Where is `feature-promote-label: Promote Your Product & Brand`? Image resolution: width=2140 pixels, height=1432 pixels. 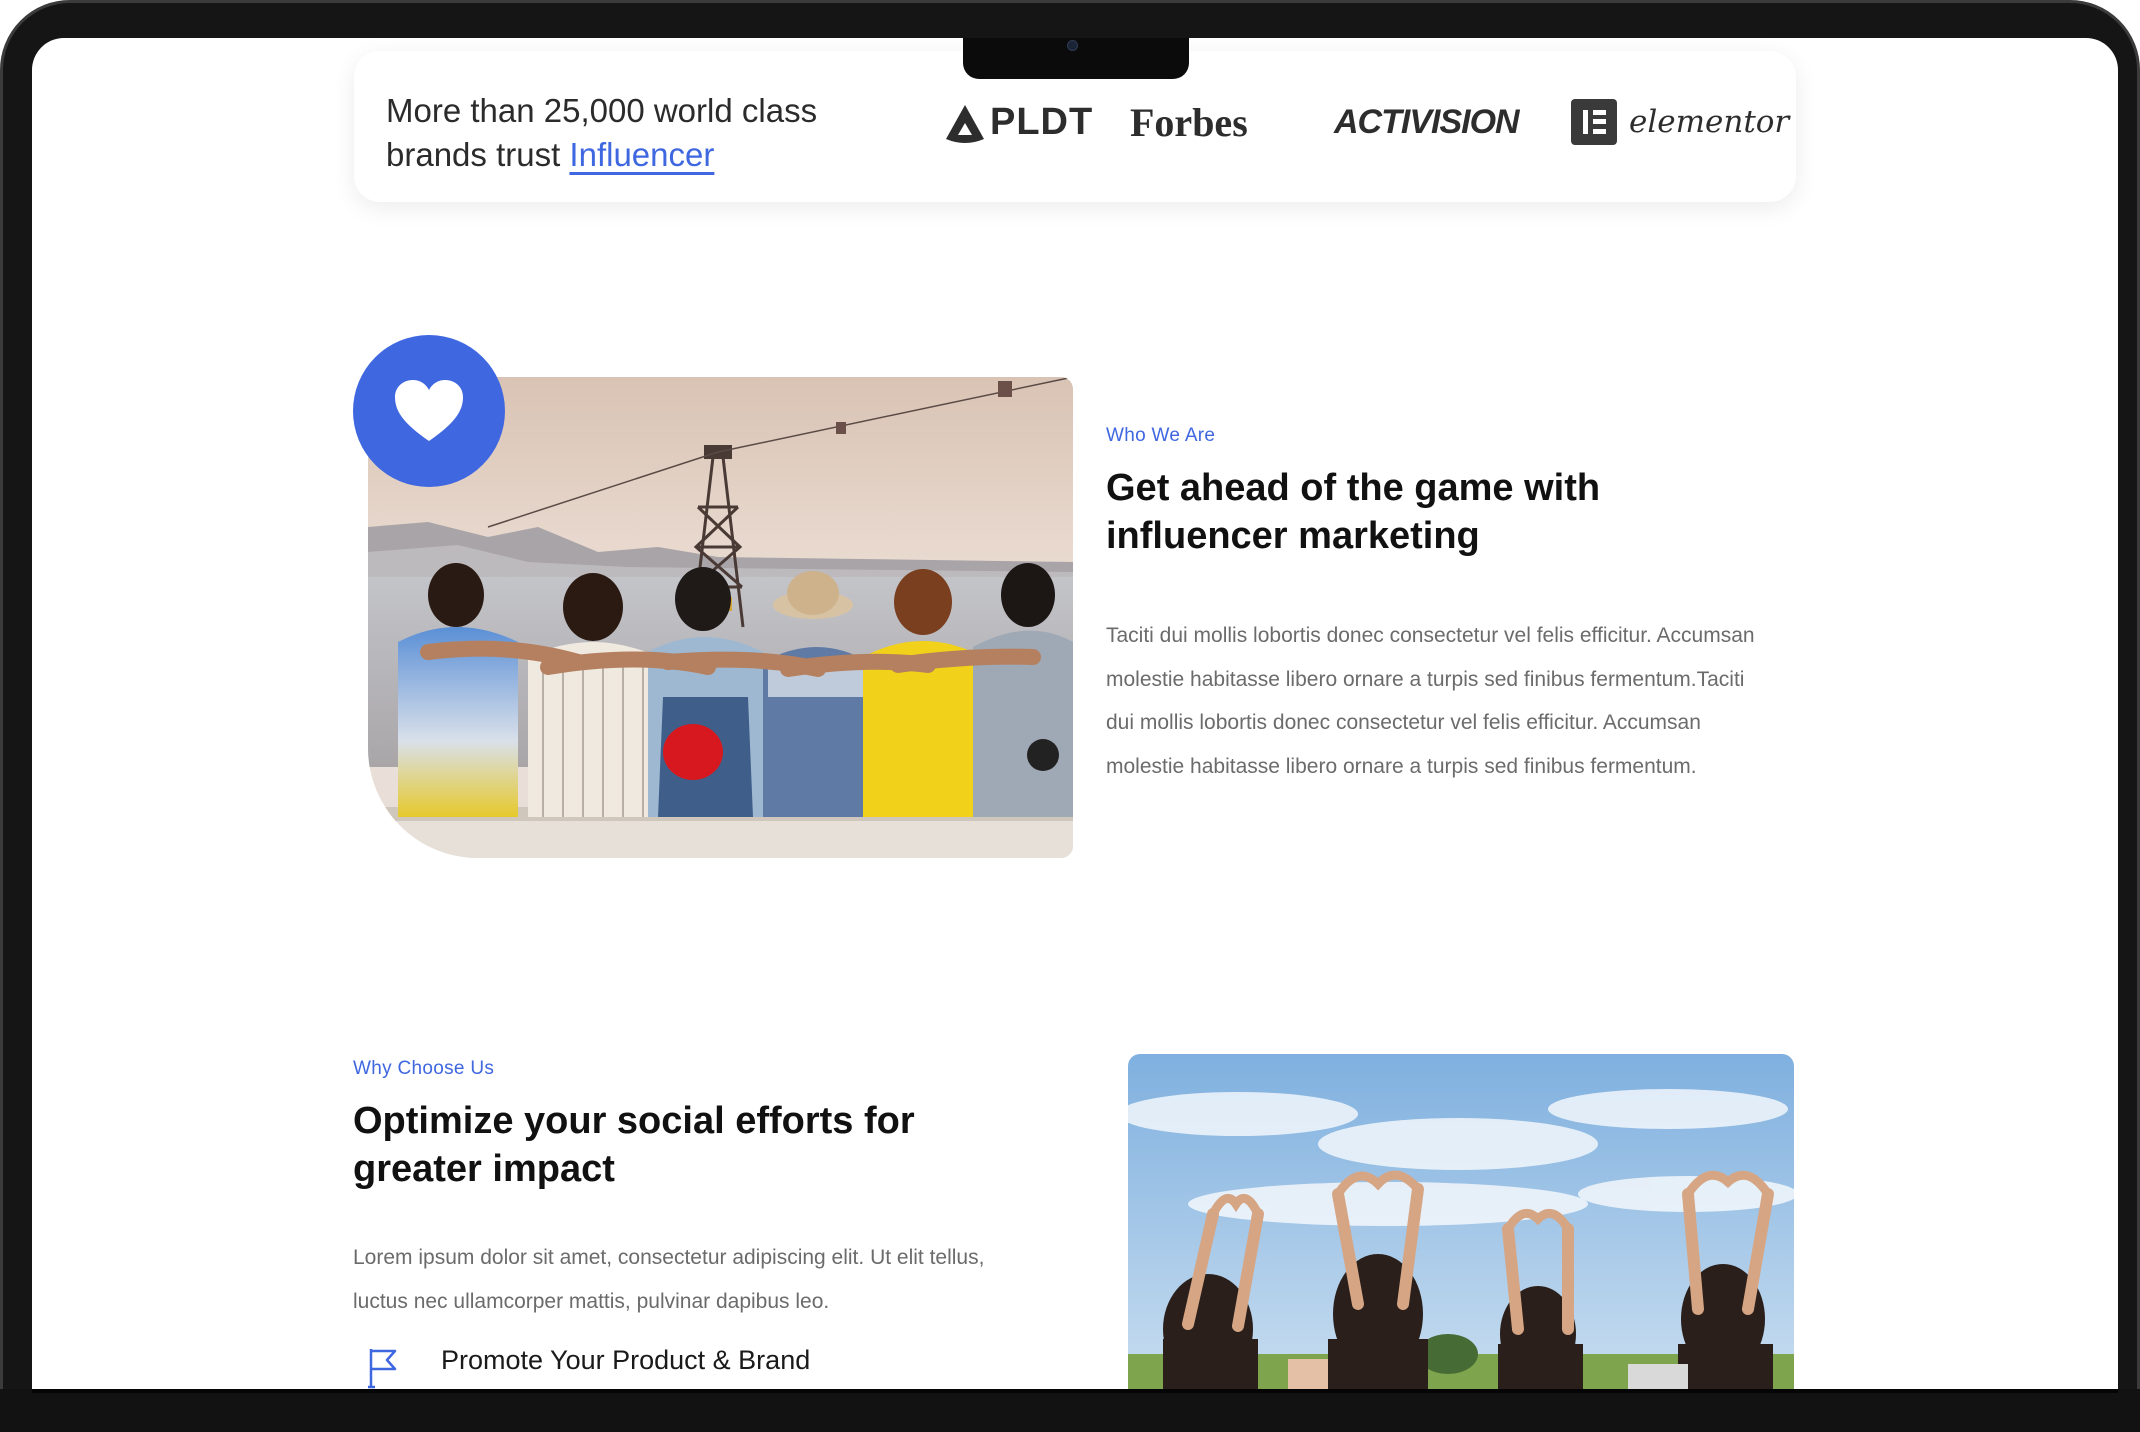
feature-promote-label: Promote Your Product & Brand is located at coordinates (626, 1360).